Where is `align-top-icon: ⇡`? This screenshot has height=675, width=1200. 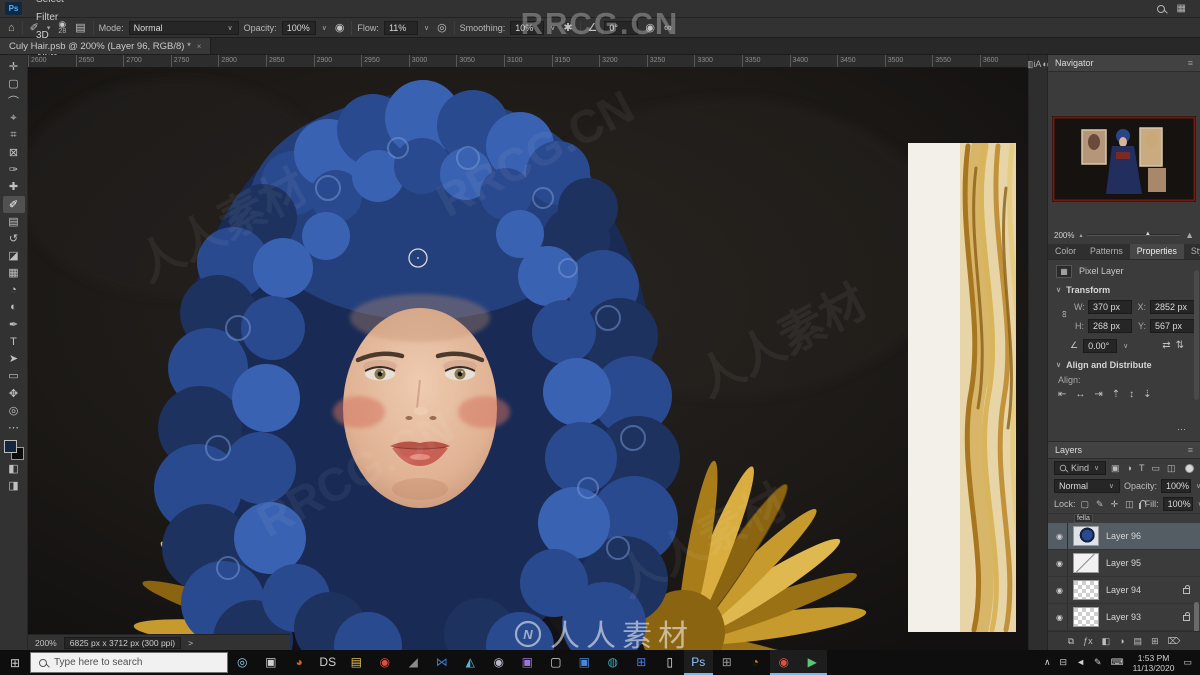 align-top-icon: ⇡ is located at coordinates (1116, 394).